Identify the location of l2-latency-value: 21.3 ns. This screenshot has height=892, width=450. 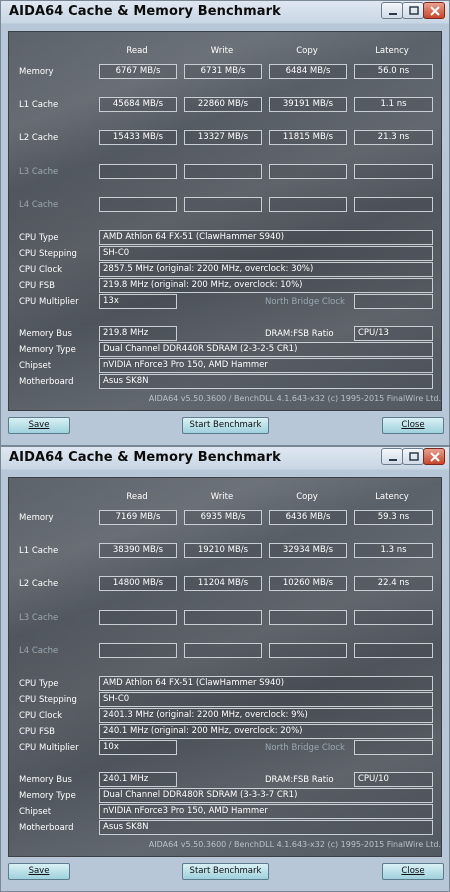
(393, 137).